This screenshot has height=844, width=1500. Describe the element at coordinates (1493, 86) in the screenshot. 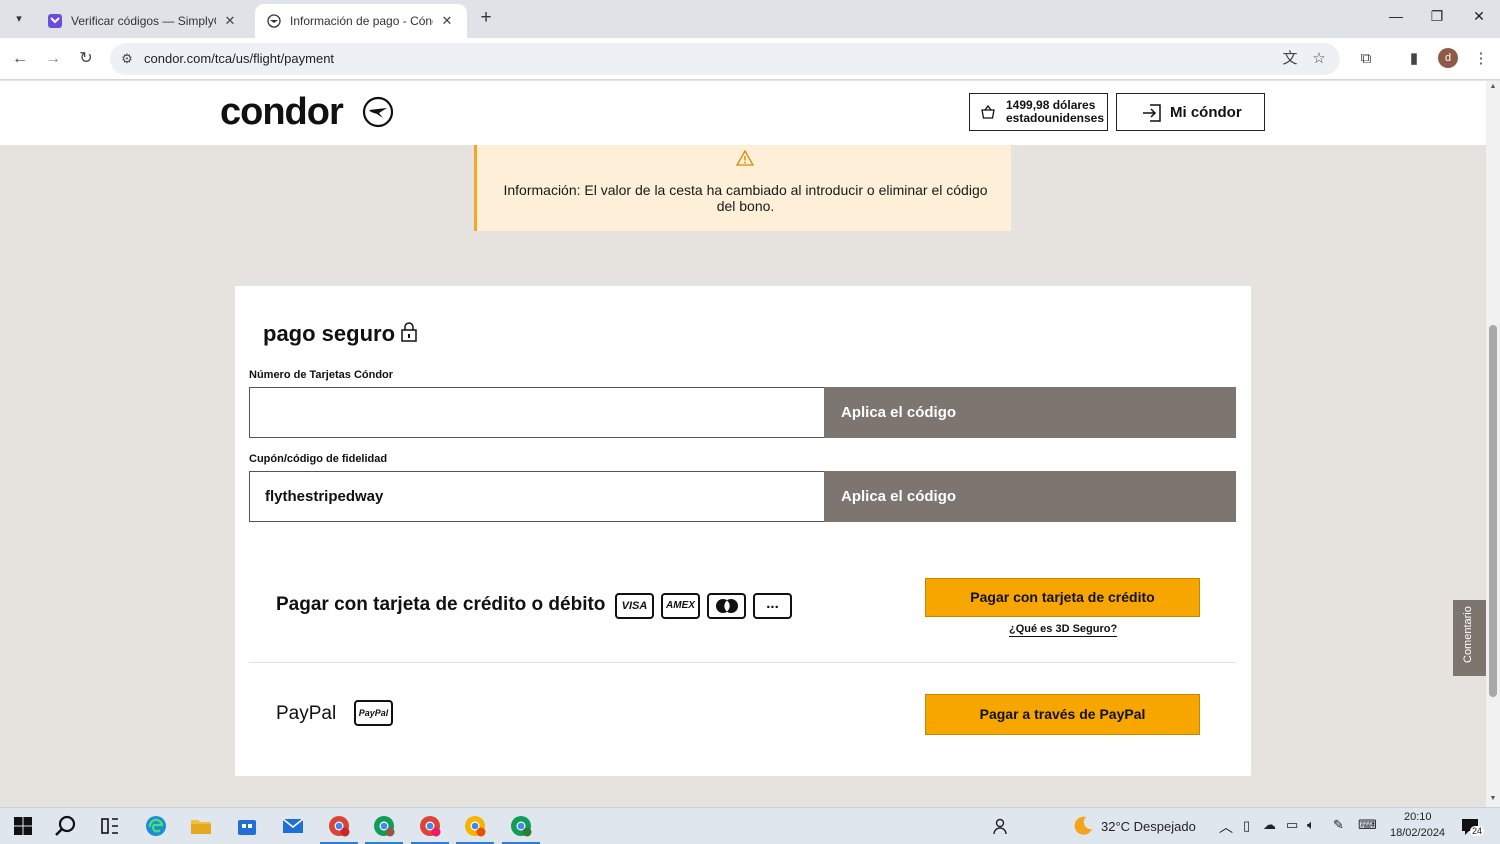

I see `scroll-up-icon: ▲` at that location.